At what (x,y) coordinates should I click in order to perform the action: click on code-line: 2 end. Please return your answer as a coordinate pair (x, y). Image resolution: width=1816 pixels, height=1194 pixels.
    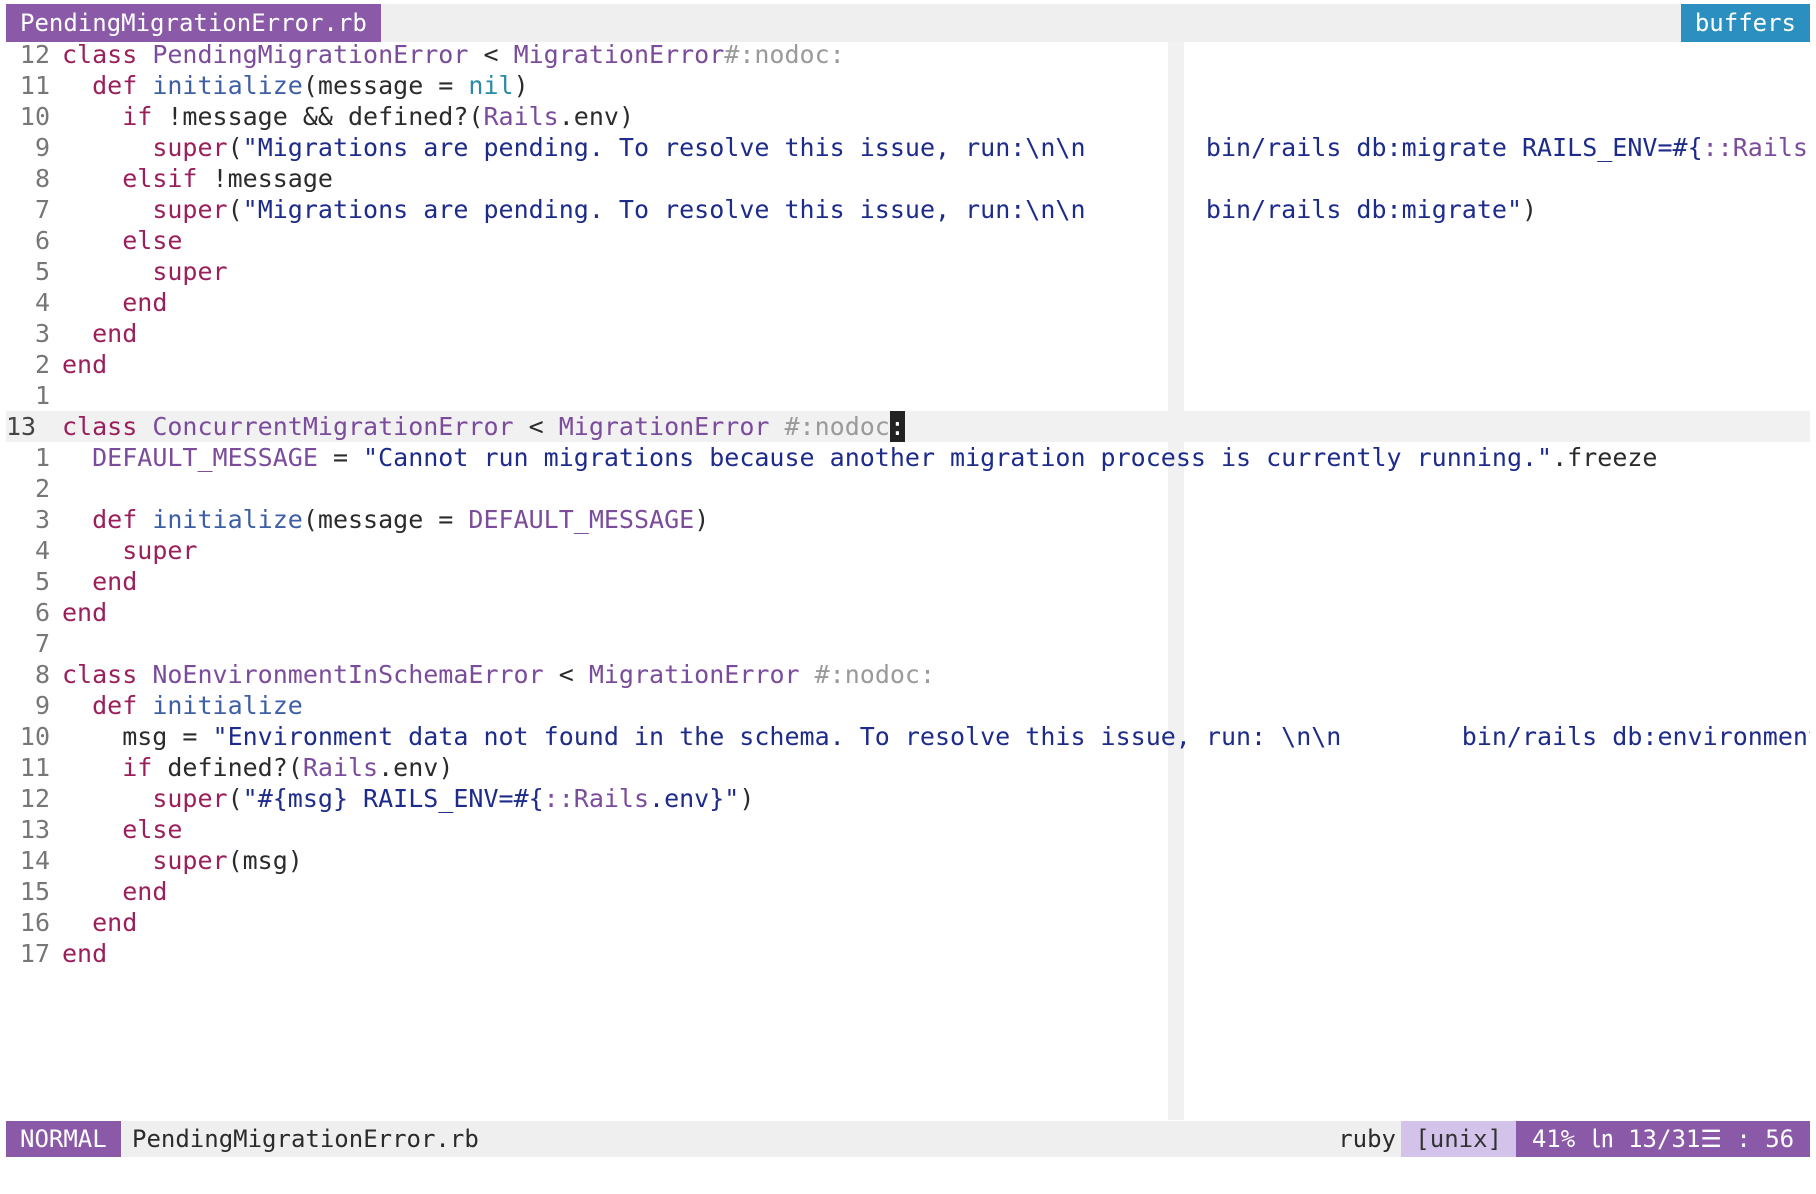
    Looking at the image, I should click on (908, 364).